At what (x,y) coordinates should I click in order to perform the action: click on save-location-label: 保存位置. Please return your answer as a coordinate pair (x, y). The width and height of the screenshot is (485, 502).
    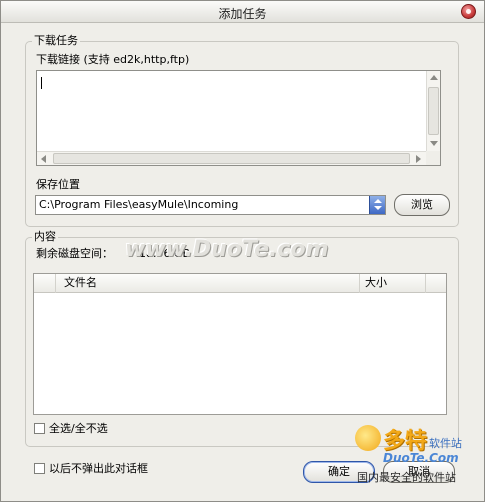
    Looking at the image, I should click on (58, 184).